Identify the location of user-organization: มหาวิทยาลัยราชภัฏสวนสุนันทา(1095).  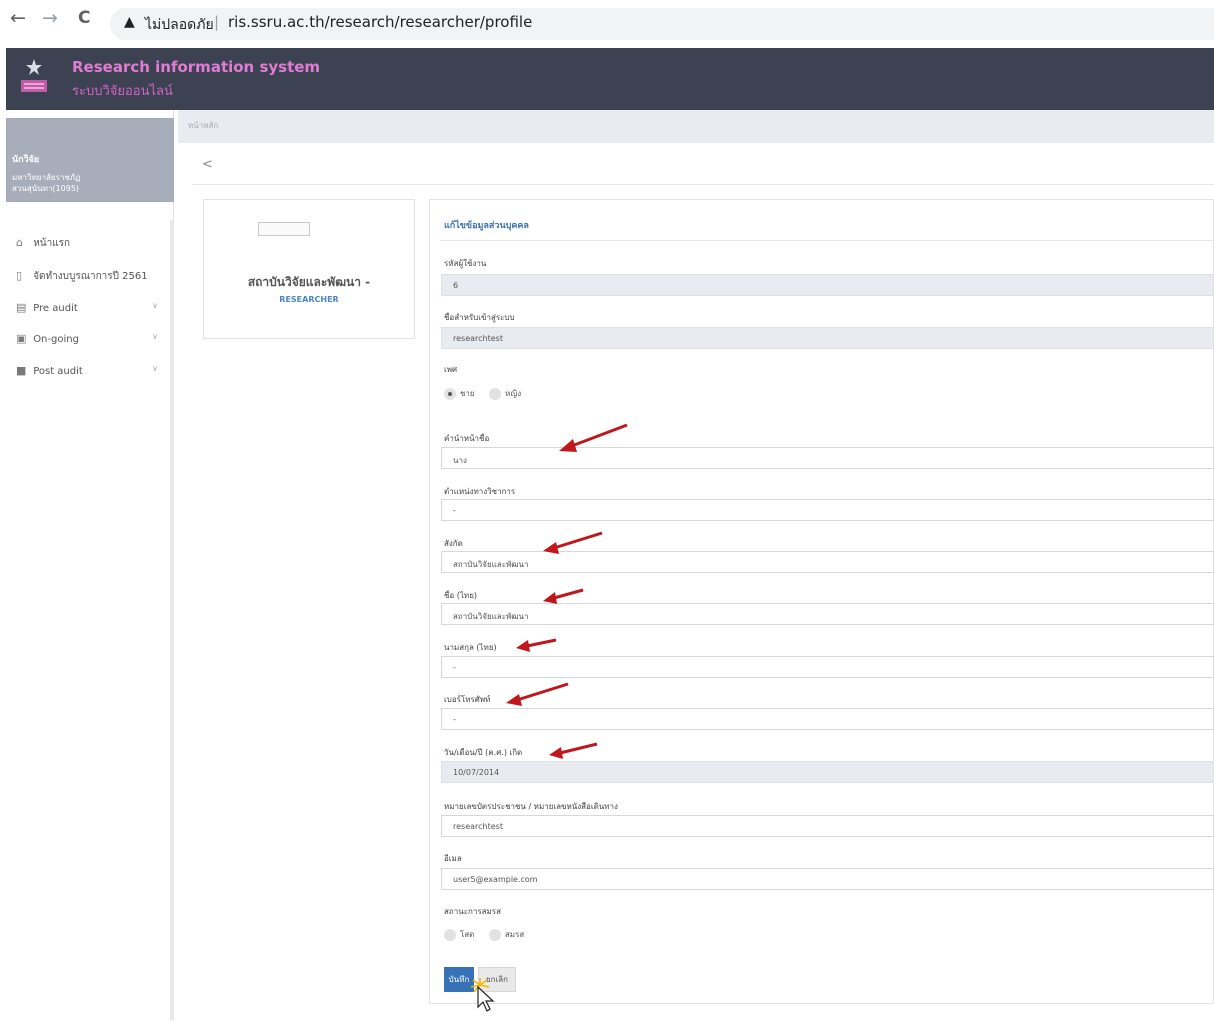
(46, 183).